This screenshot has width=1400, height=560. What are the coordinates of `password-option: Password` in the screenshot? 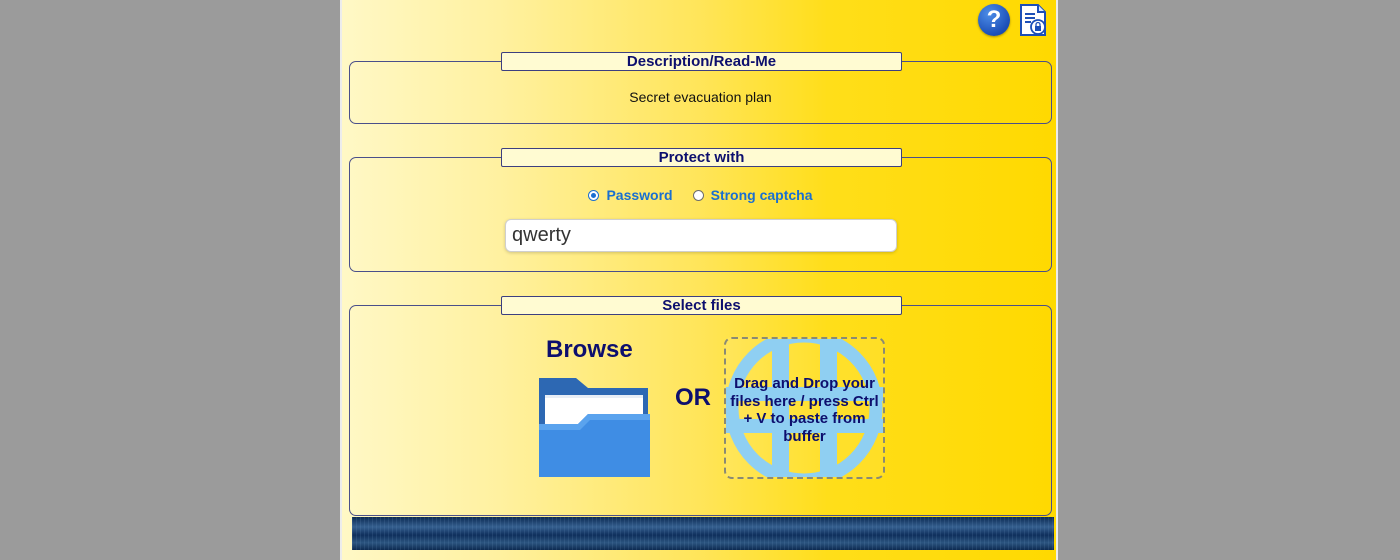 It's located at (630, 195).